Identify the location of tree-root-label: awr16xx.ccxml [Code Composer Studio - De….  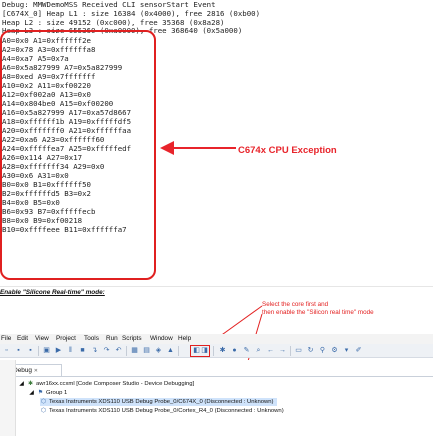
(115, 384).